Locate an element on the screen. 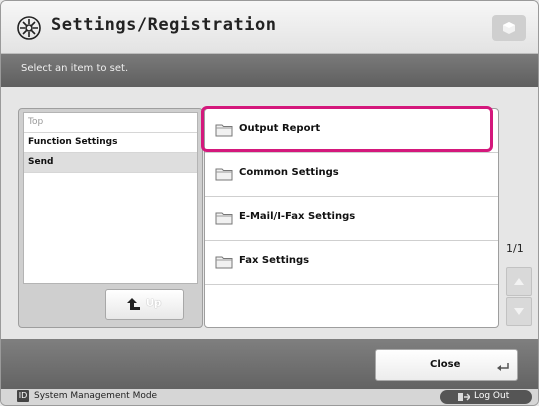  settings-registration-icon is located at coordinates (29, 28).